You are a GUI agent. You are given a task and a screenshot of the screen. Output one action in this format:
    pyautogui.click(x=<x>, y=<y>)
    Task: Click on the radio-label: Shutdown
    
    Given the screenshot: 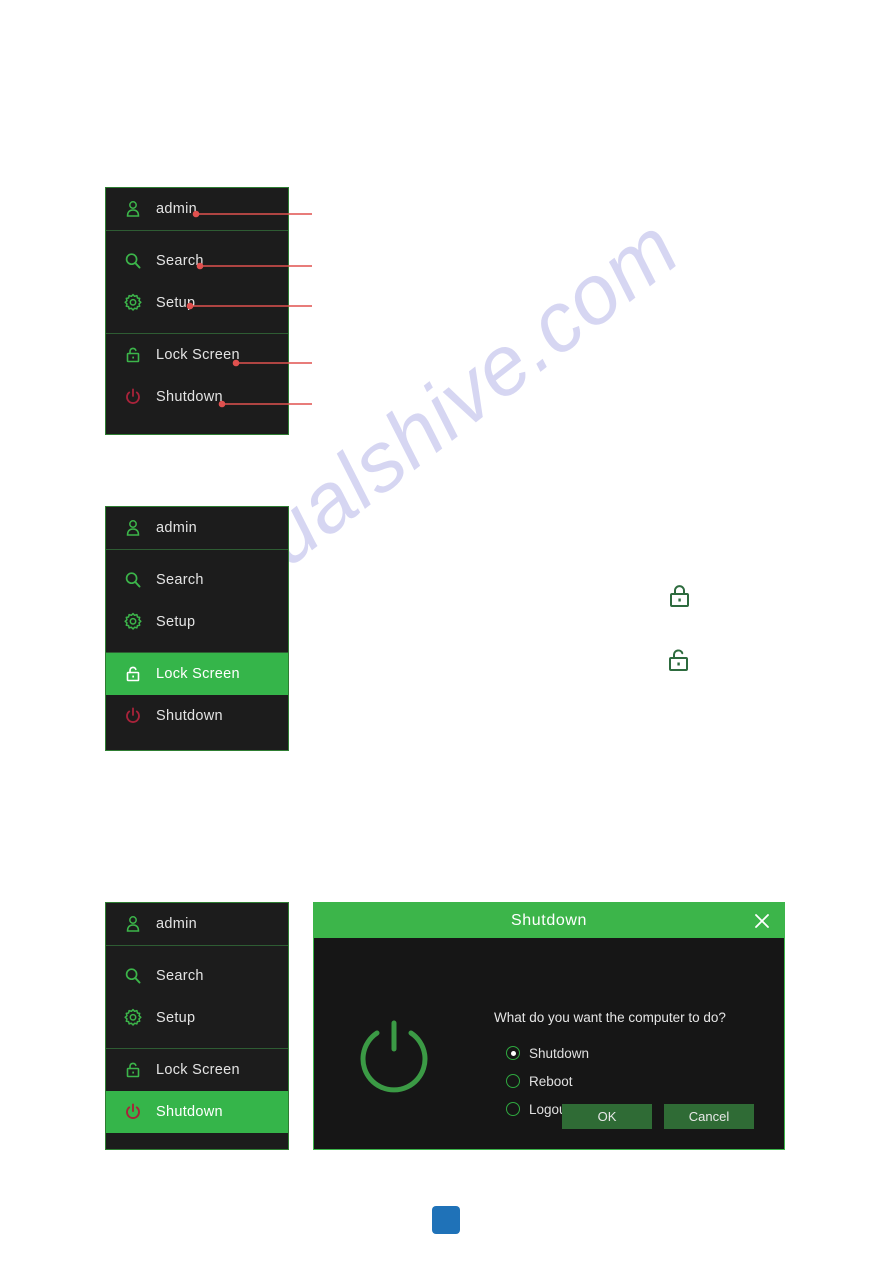 What is the action you would take?
    pyautogui.click(x=559, y=1053)
    